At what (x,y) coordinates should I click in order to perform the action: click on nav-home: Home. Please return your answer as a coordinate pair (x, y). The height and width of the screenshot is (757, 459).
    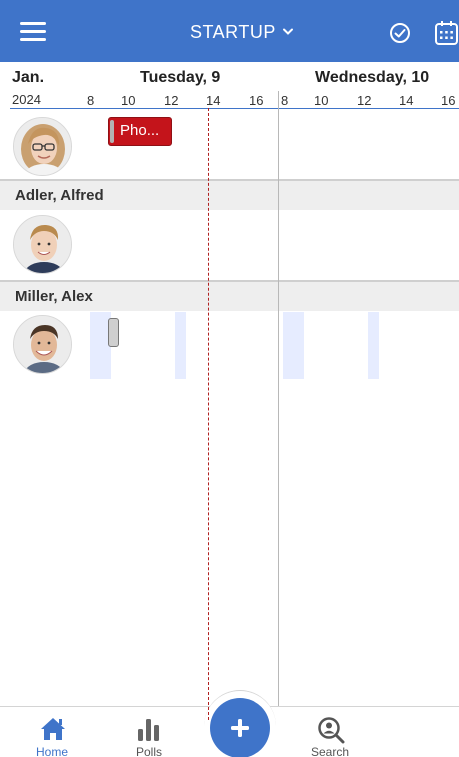
    Looking at the image, I should click on (52, 732).